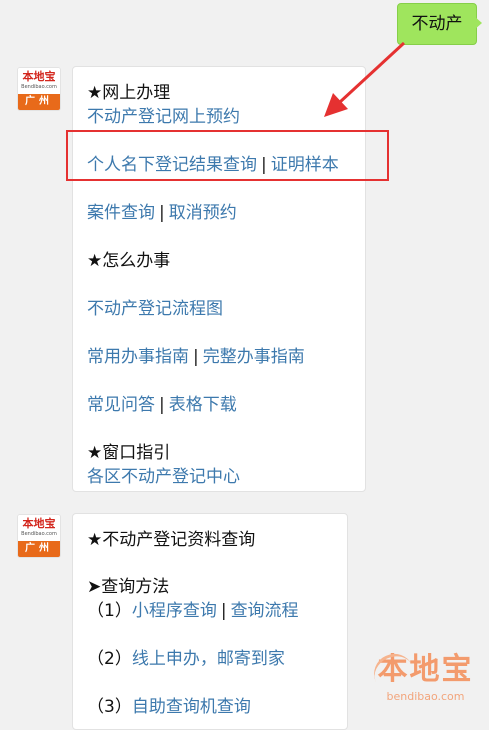 This screenshot has width=489, height=730. Describe the element at coordinates (128, 587) in the screenshot. I see `query-method-heading: ➤查询方法` at that location.